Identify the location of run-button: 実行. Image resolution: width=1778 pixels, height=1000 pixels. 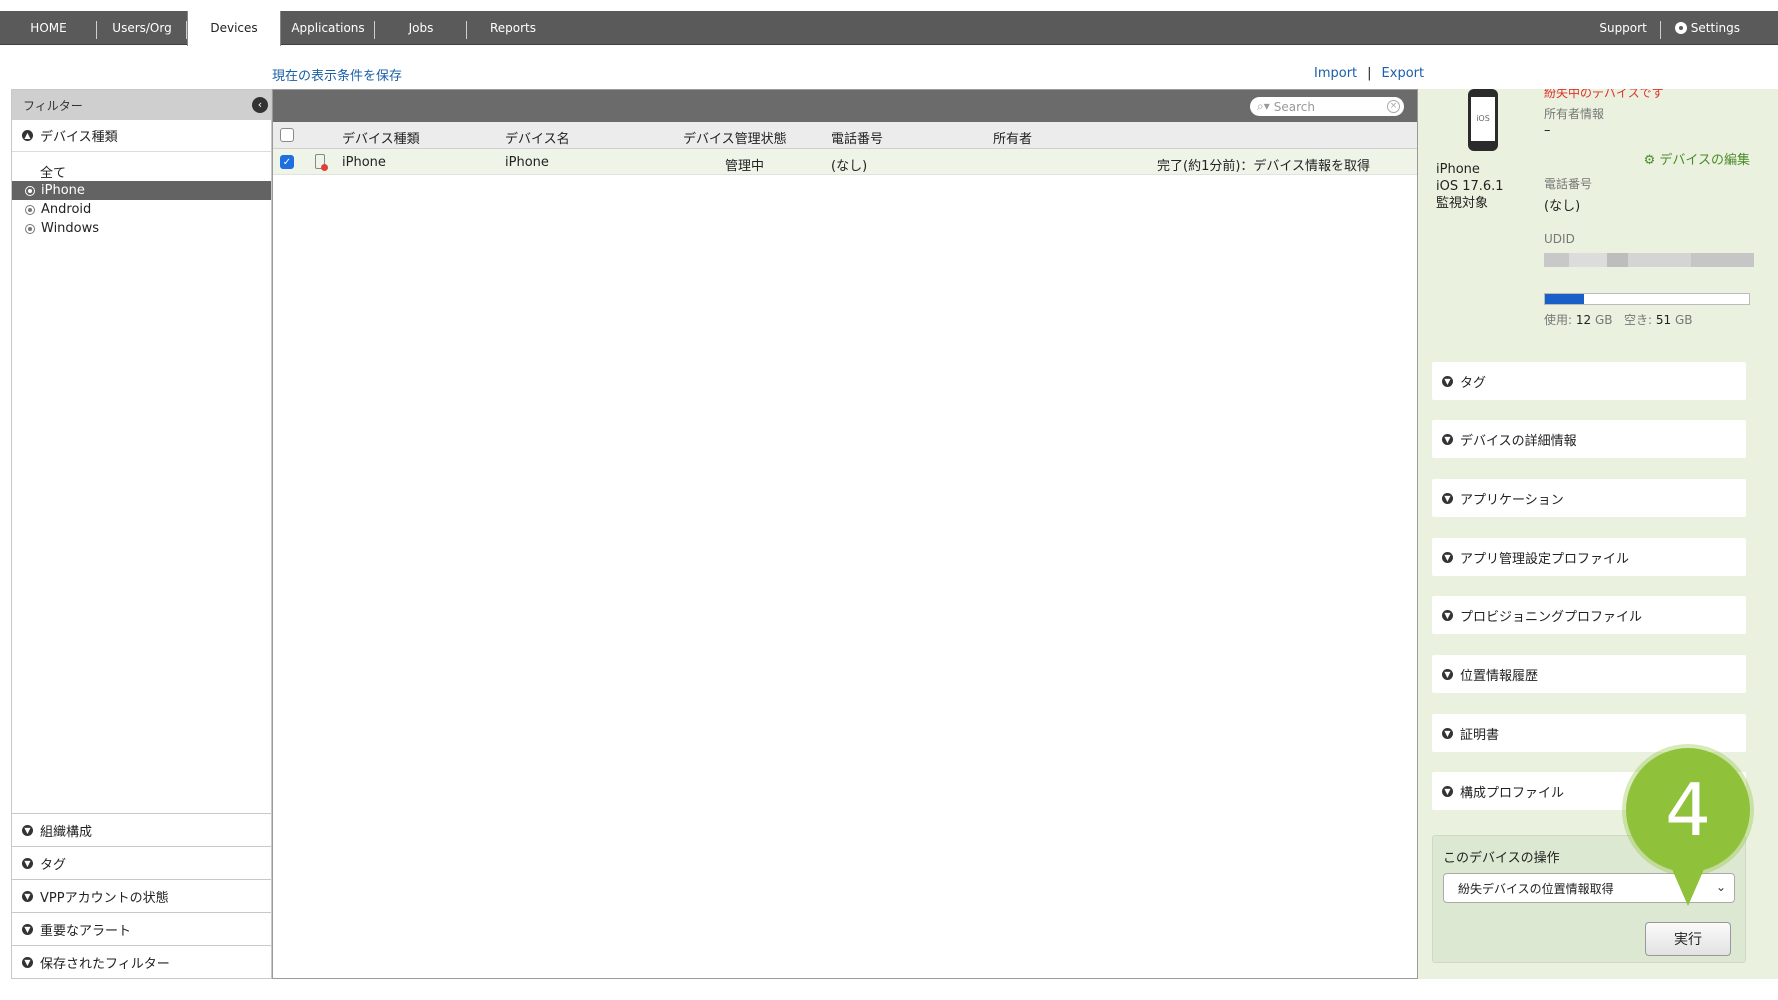
(1688, 939).